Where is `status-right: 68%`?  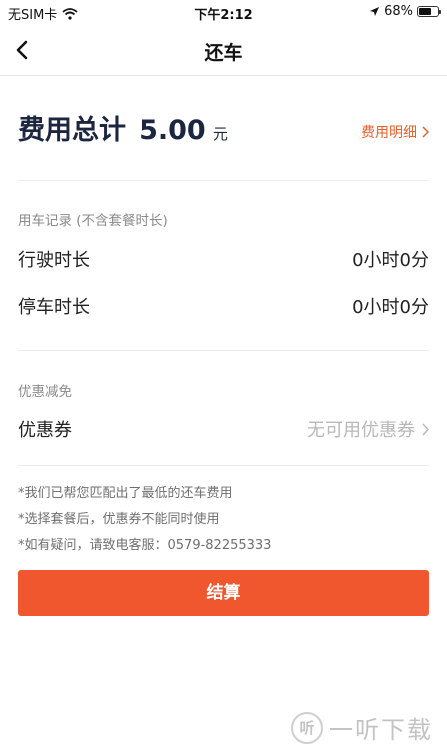
status-right: 68% is located at coordinates (405, 11).